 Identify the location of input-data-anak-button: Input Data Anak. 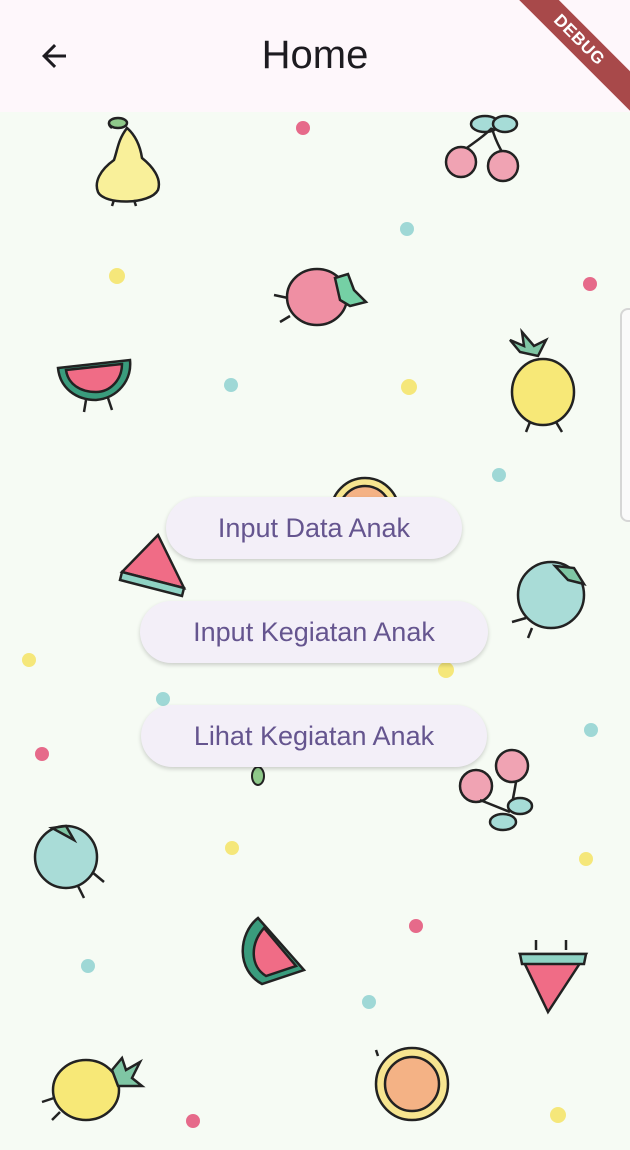
(314, 528).